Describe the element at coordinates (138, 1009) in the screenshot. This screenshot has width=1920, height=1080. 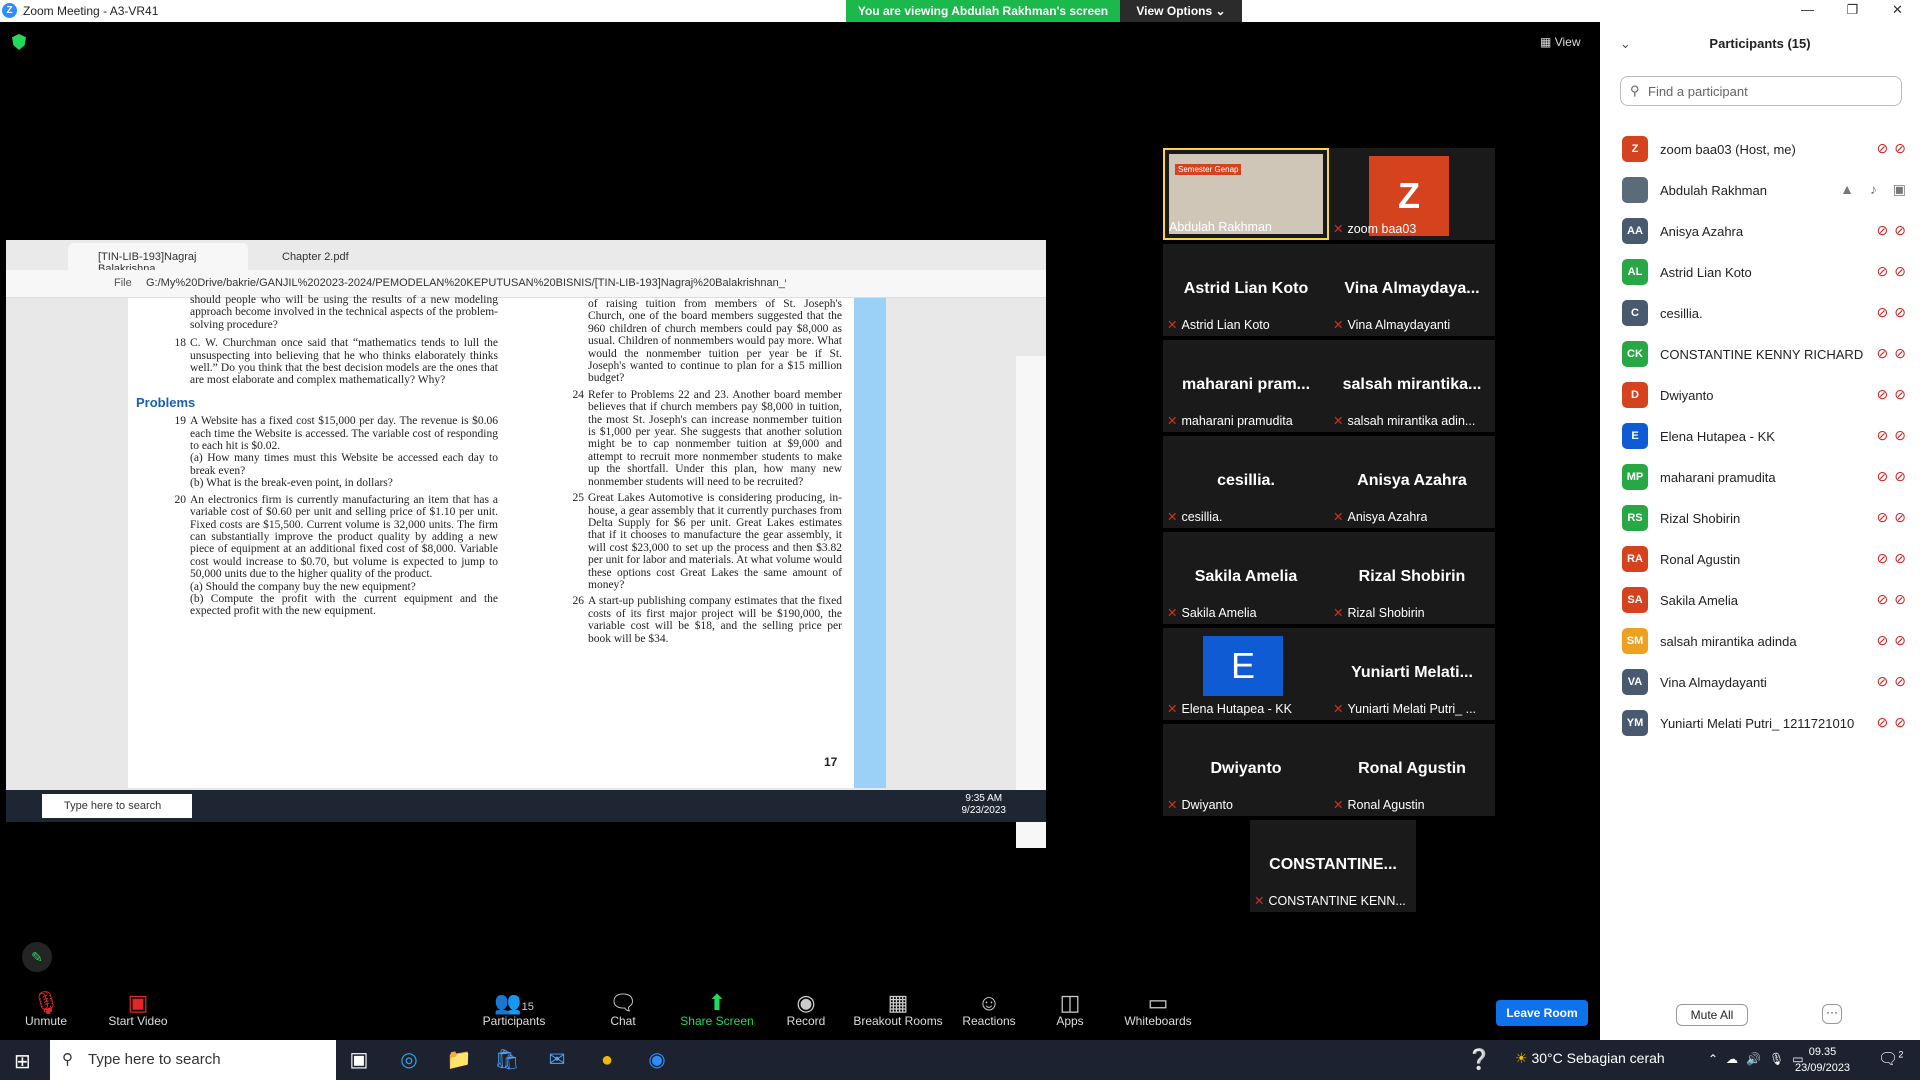
I see `start-video-button: ▣ Start Video` at that location.